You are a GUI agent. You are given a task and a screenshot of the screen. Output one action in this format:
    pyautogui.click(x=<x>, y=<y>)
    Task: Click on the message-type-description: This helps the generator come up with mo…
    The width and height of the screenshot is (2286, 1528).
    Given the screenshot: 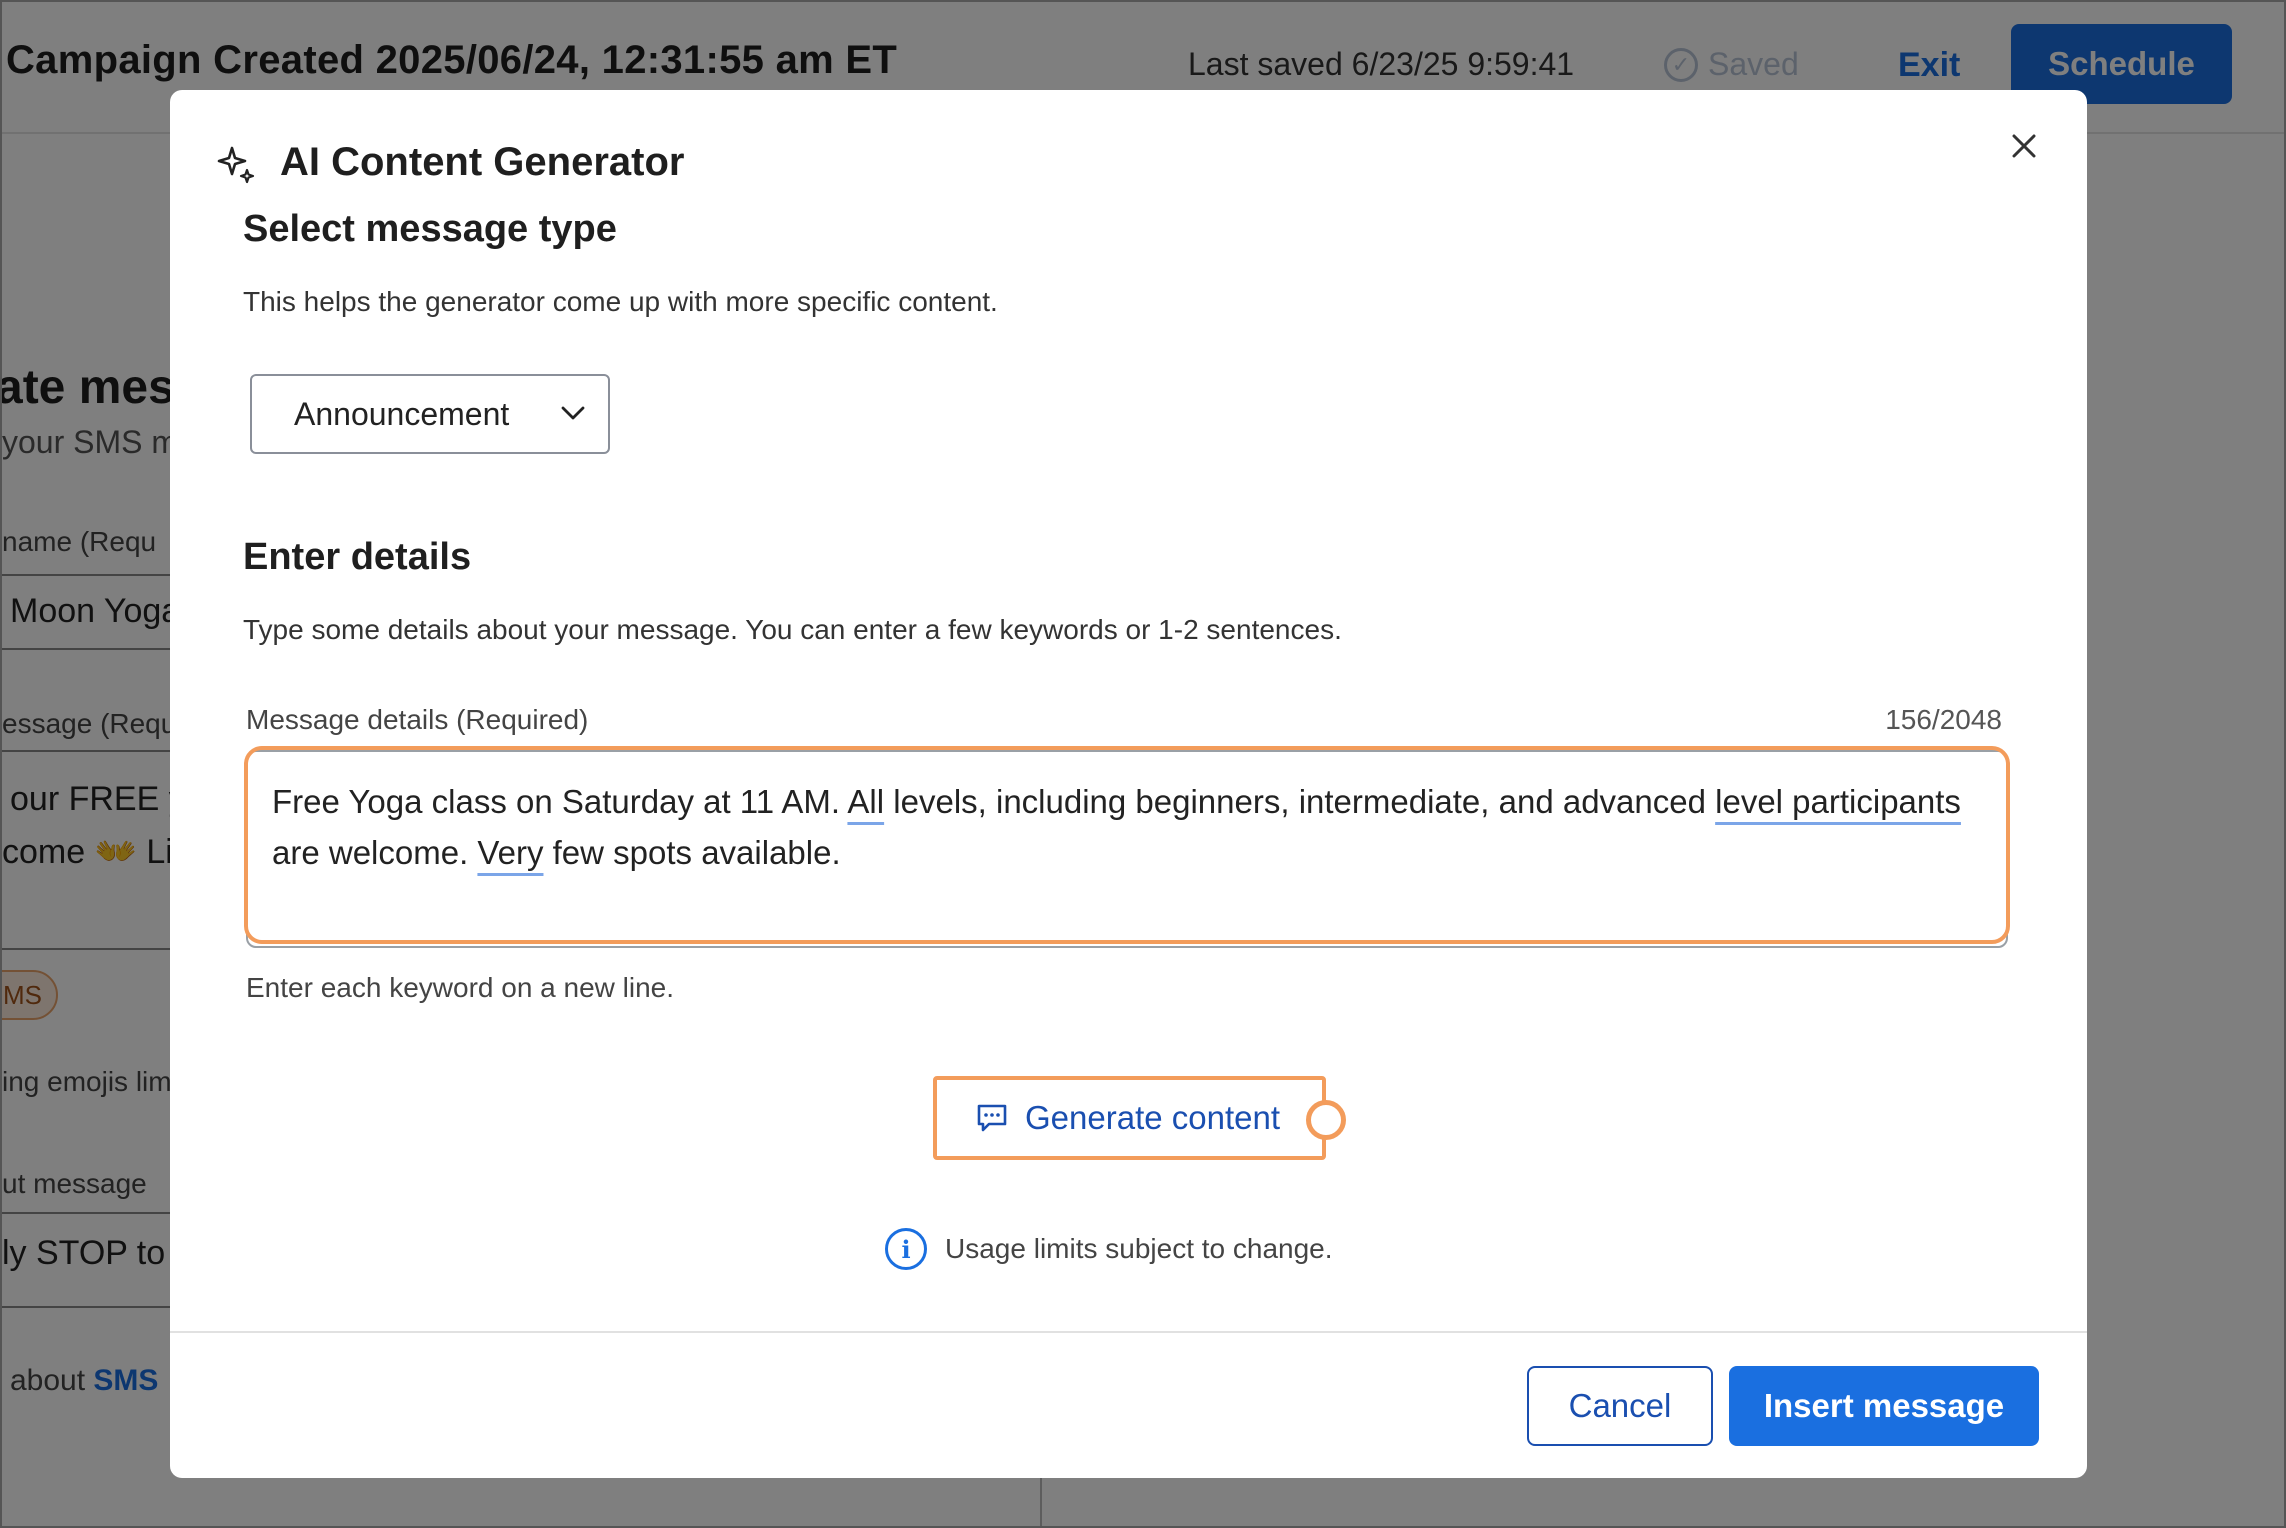 What is the action you would take?
    pyautogui.click(x=620, y=301)
    